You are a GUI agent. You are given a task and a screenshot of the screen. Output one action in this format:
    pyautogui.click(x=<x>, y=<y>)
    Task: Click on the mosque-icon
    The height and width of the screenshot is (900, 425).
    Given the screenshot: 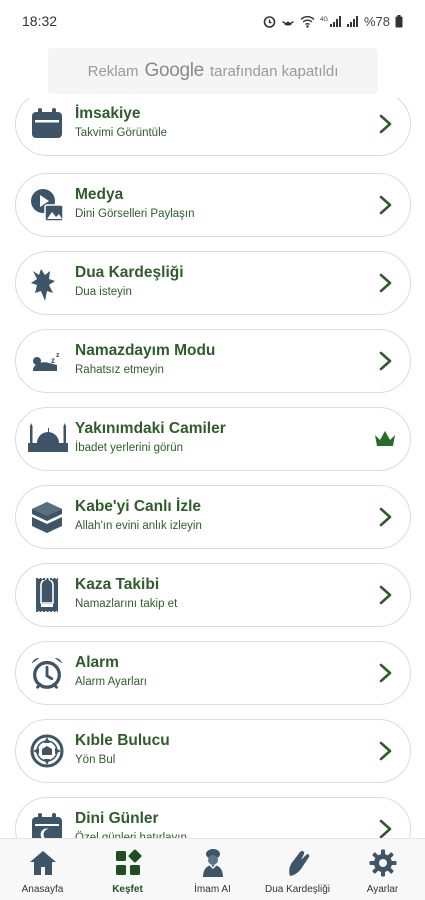 What is the action you would take?
    pyautogui.click(x=48, y=439)
    